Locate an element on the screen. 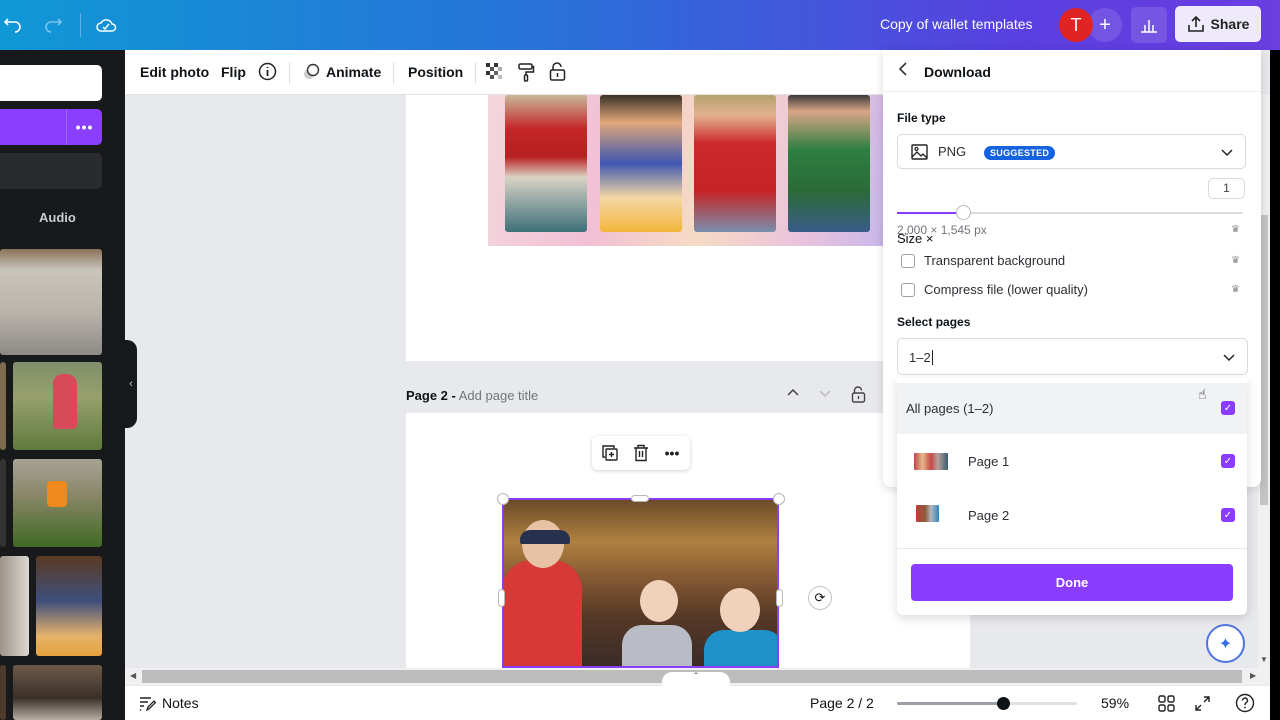 The width and height of the screenshot is (1280, 720). toolbar-divider is located at coordinates (80, 25).